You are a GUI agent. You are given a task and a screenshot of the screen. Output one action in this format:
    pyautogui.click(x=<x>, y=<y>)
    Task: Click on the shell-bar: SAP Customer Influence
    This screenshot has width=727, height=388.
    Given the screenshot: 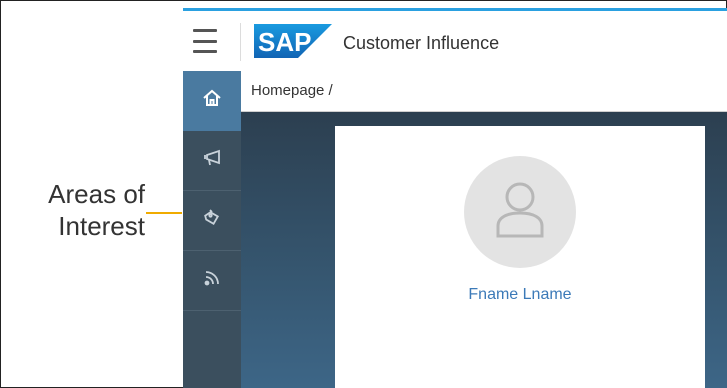 What is the action you would take?
    pyautogui.click(x=455, y=41)
    